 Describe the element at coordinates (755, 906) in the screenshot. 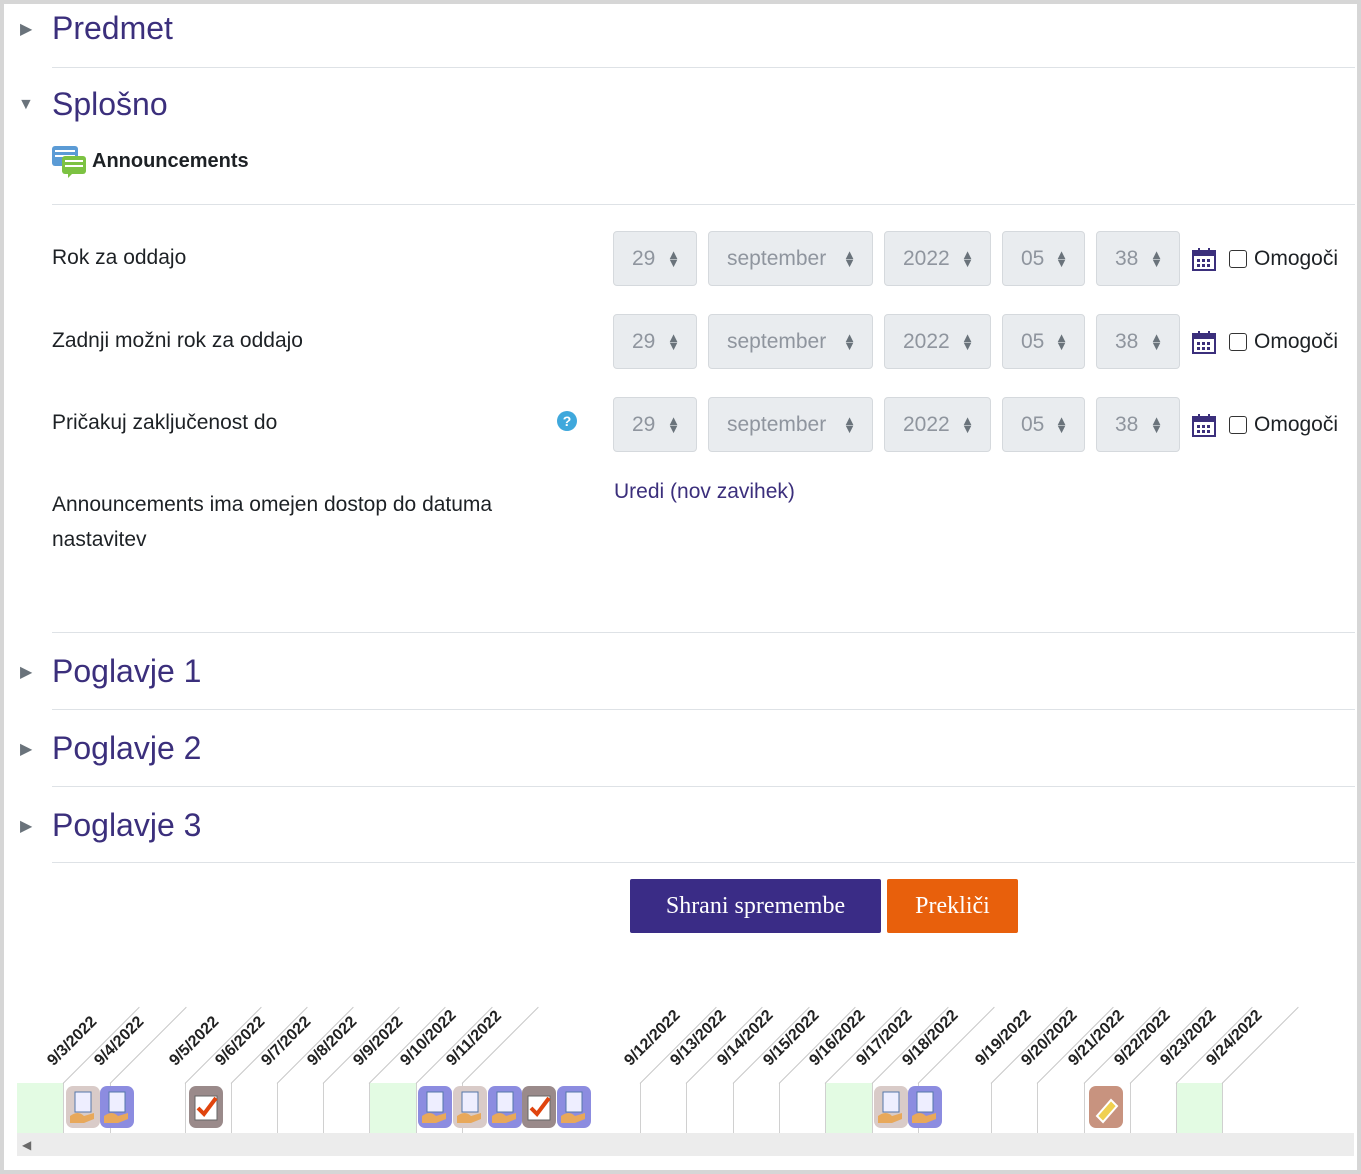

I see `save-button: Shrani spremembe` at that location.